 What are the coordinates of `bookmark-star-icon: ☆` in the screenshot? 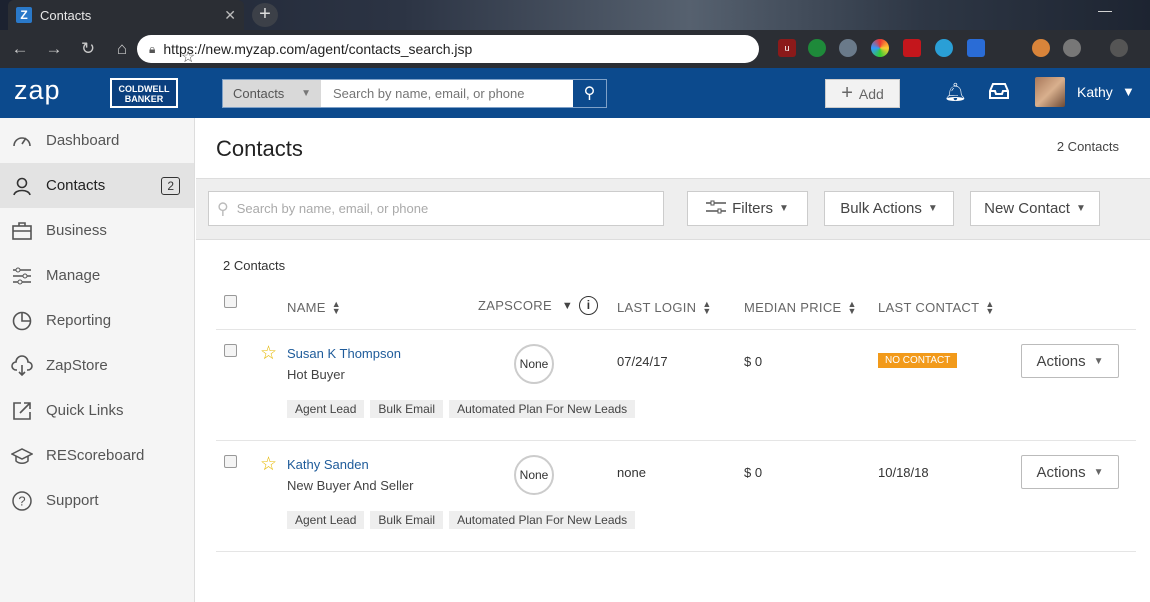 It's located at (188, 57).